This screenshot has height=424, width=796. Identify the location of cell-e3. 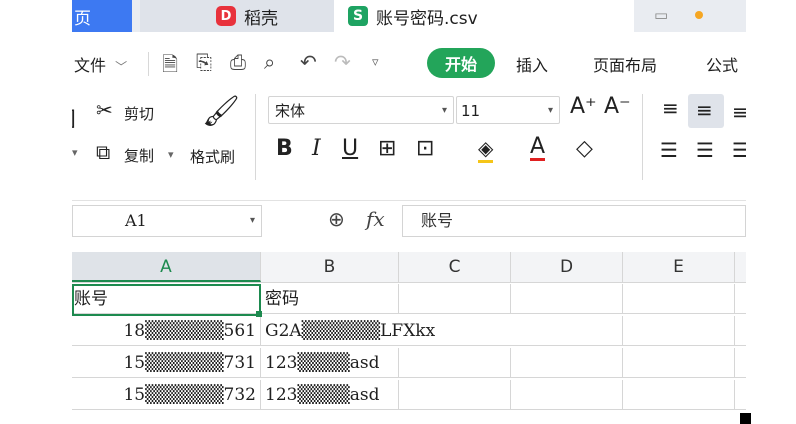
(679, 362).